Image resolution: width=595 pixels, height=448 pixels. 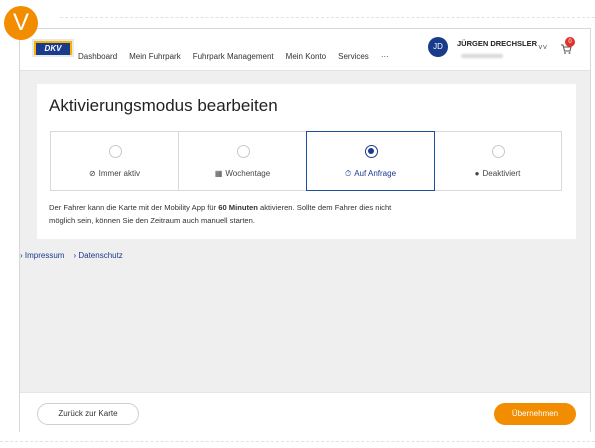 What do you see at coordinates (482, 56) in the screenshot?
I see `user-subtitle-blurred` at bounding box center [482, 56].